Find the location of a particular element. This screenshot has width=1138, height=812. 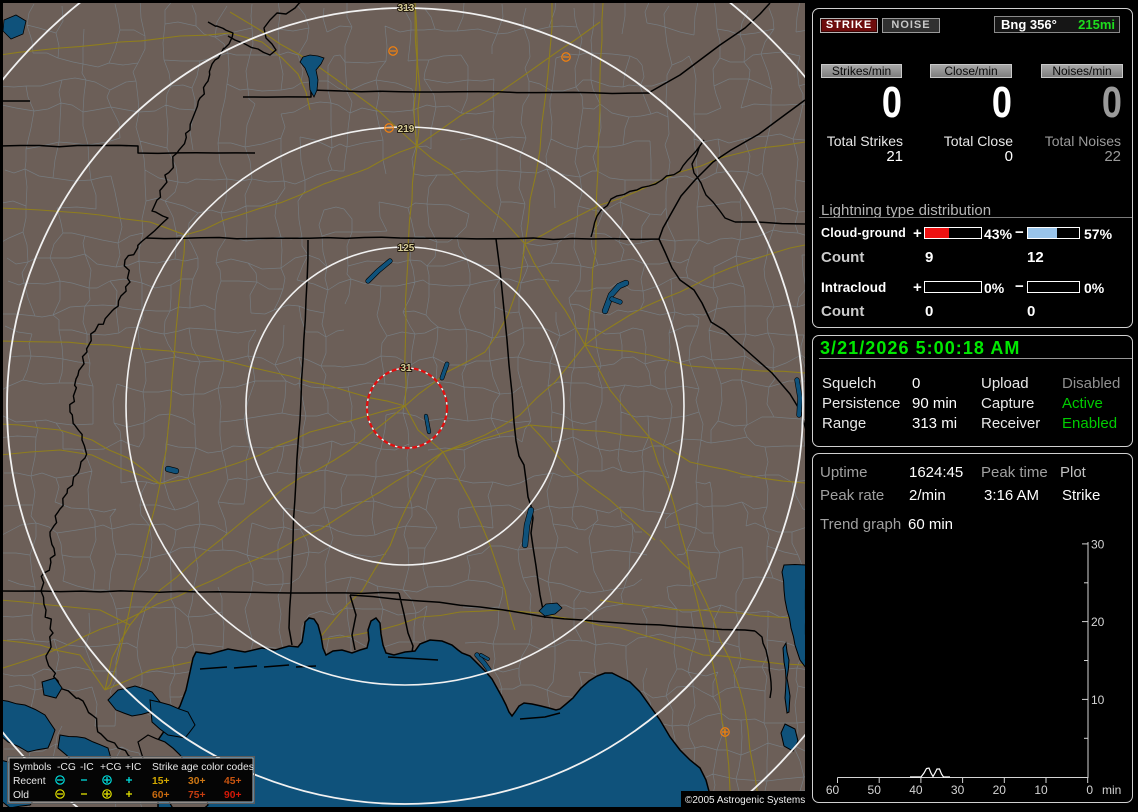

svg-text: min is located at coordinates (1111, 790).